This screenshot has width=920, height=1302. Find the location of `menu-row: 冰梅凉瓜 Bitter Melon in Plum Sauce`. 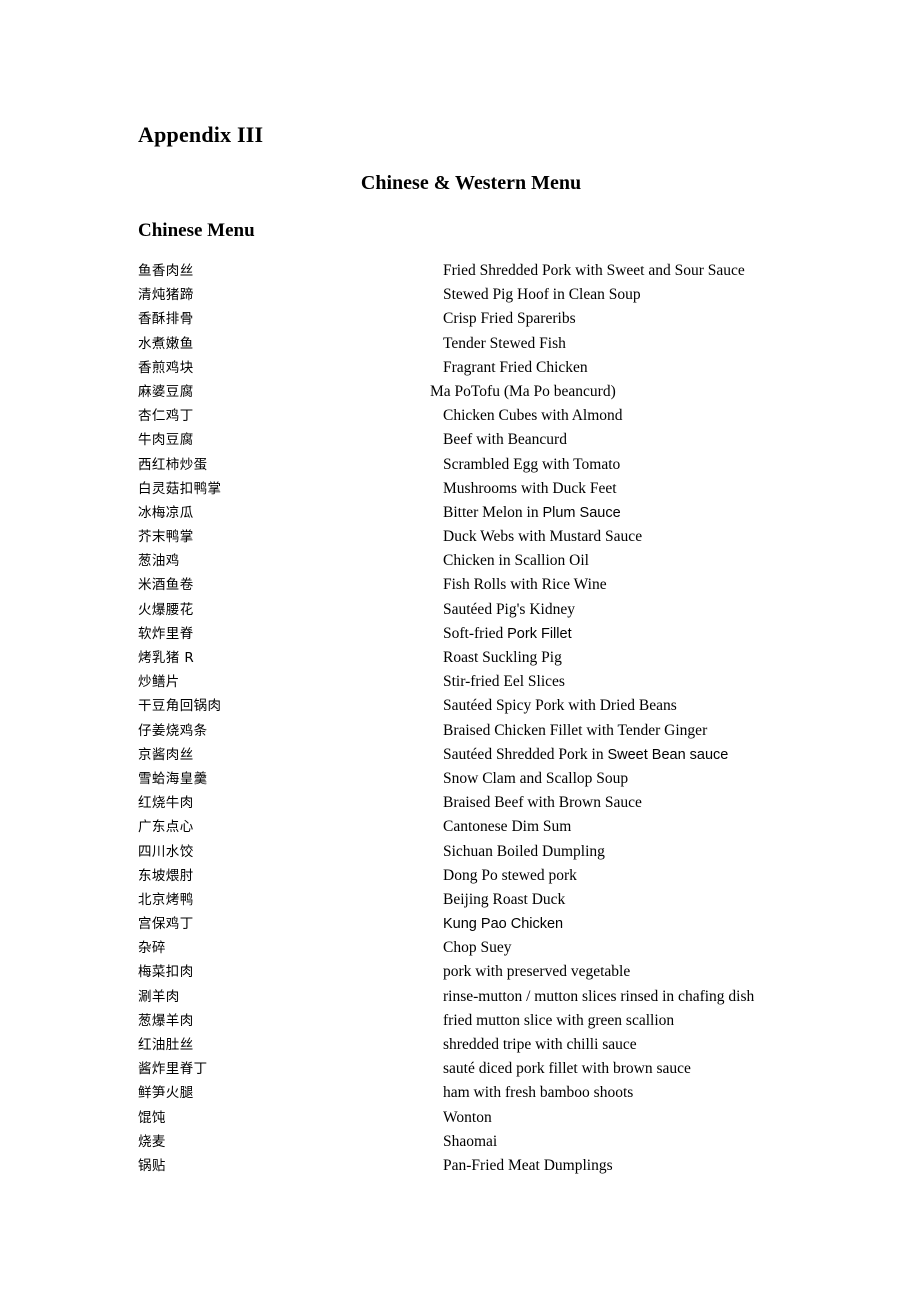

menu-row: 冰梅凉瓜 Bitter Melon in Plum Sauce is located at coordinates (460, 513).